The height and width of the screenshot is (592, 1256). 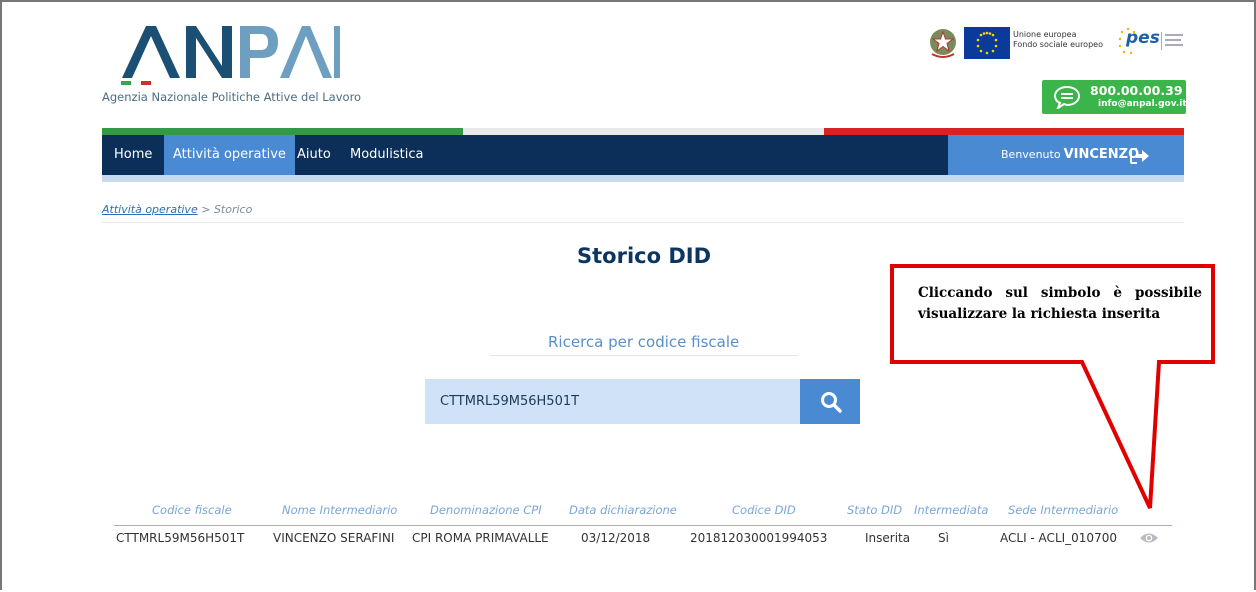 I want to click on th-data-dichiarazione: Data dichiarazione, so click(x=623, y=510).